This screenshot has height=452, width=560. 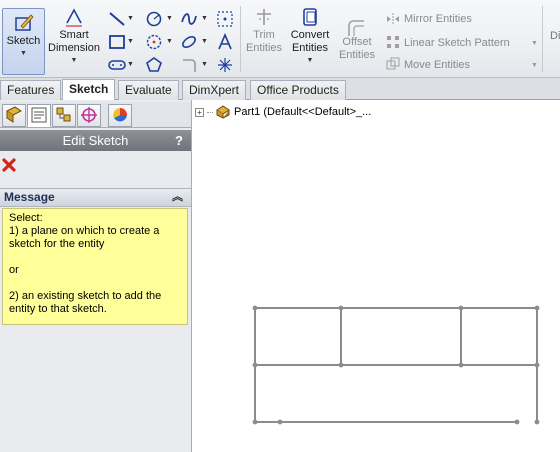 I want to click on sketch-label: Sketch, so click(x=23, y=41).